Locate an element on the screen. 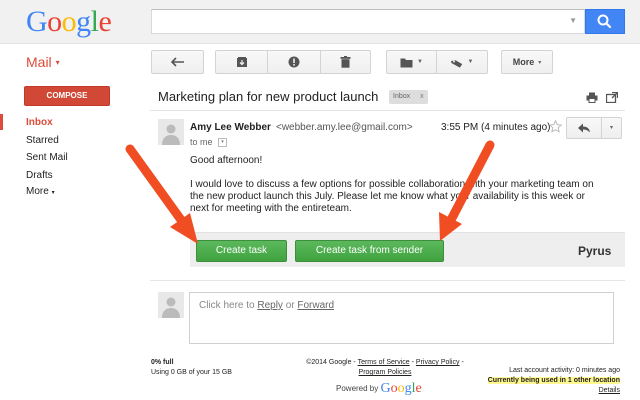 This screenshot has width=640, height=400. archive-icon is located at coordinates (241, 62).